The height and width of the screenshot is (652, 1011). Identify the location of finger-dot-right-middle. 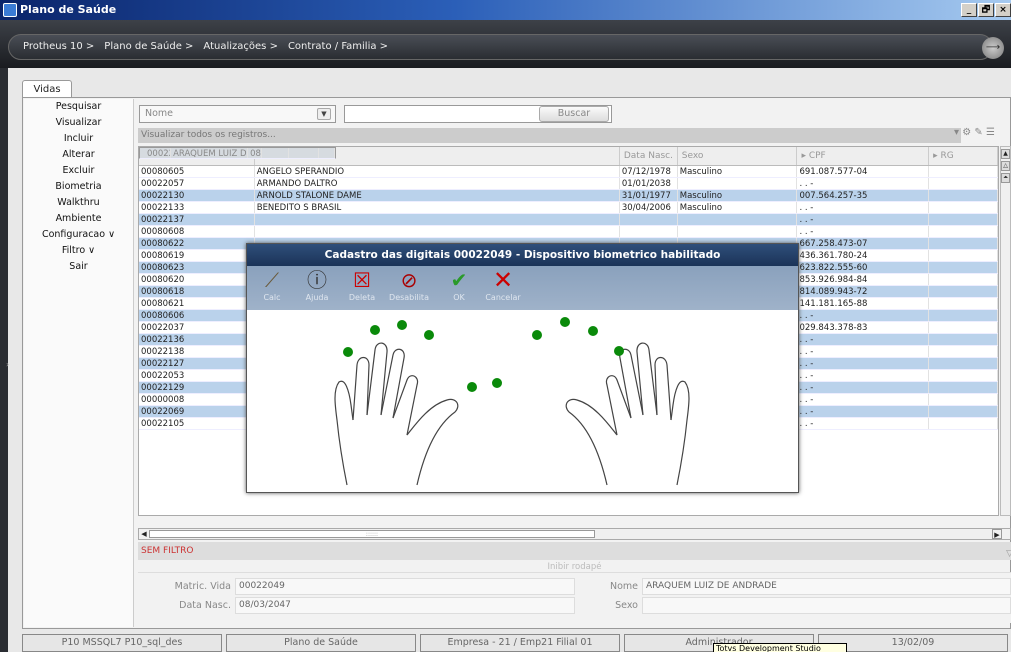
(565, 322).